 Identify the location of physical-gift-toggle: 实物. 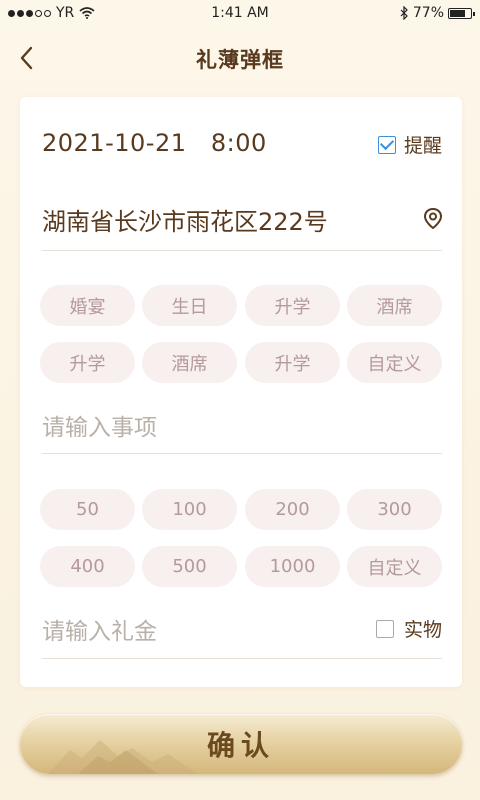
(408, 628).